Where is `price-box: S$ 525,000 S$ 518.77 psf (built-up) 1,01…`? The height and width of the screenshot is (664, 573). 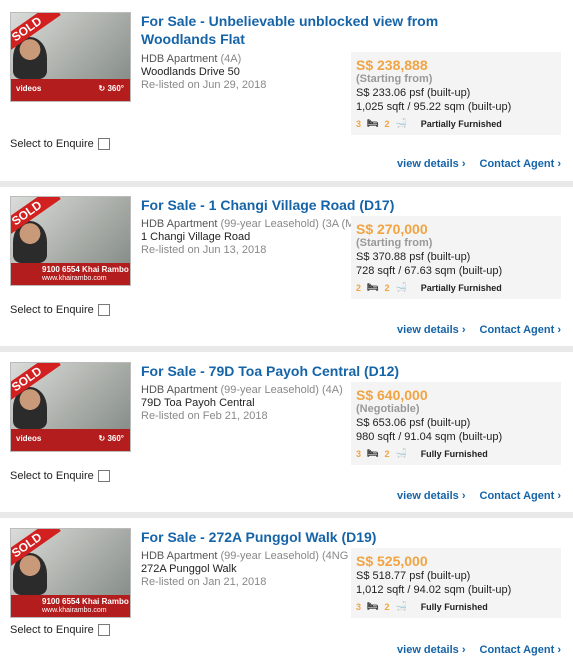 price-box: S$ 525,000 S$ 518.77 psf (built-up) 1,01… is located at coordinates (456, 583).